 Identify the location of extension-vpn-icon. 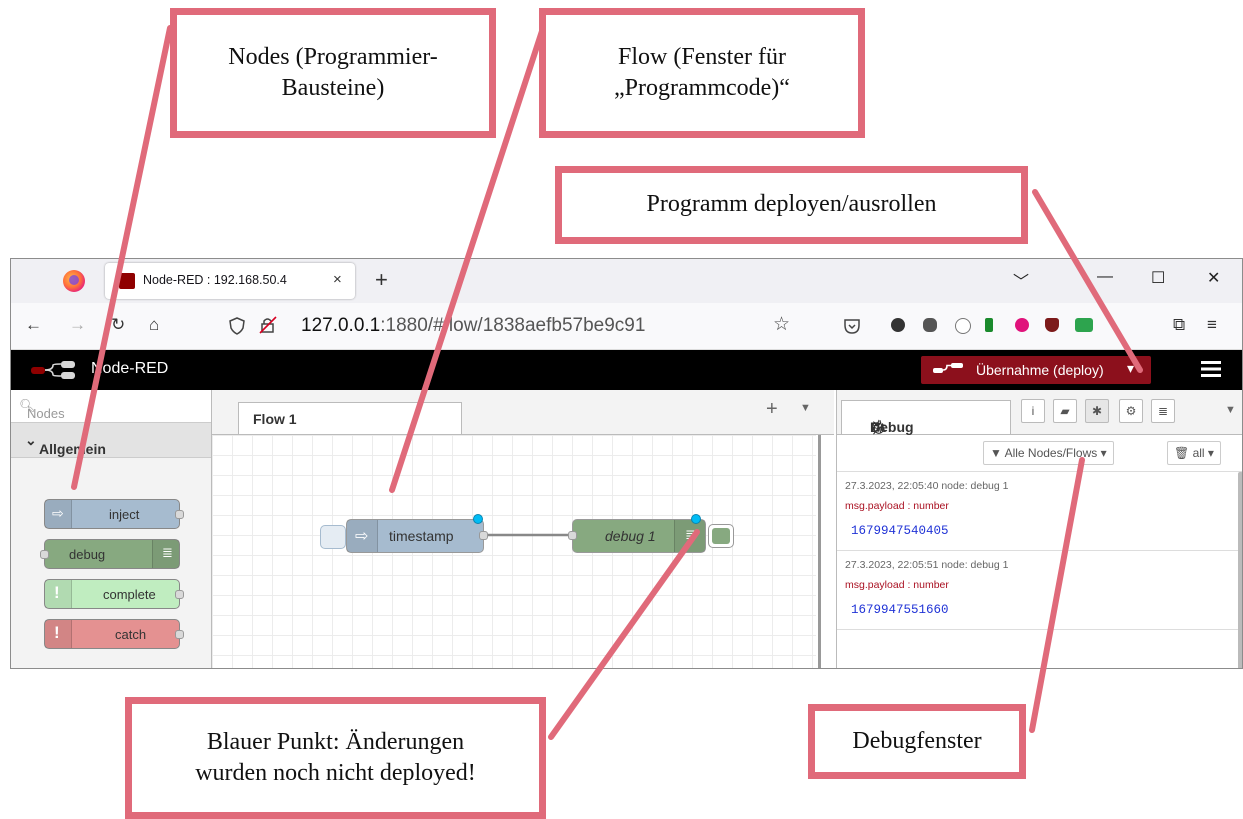
(1052, 325).